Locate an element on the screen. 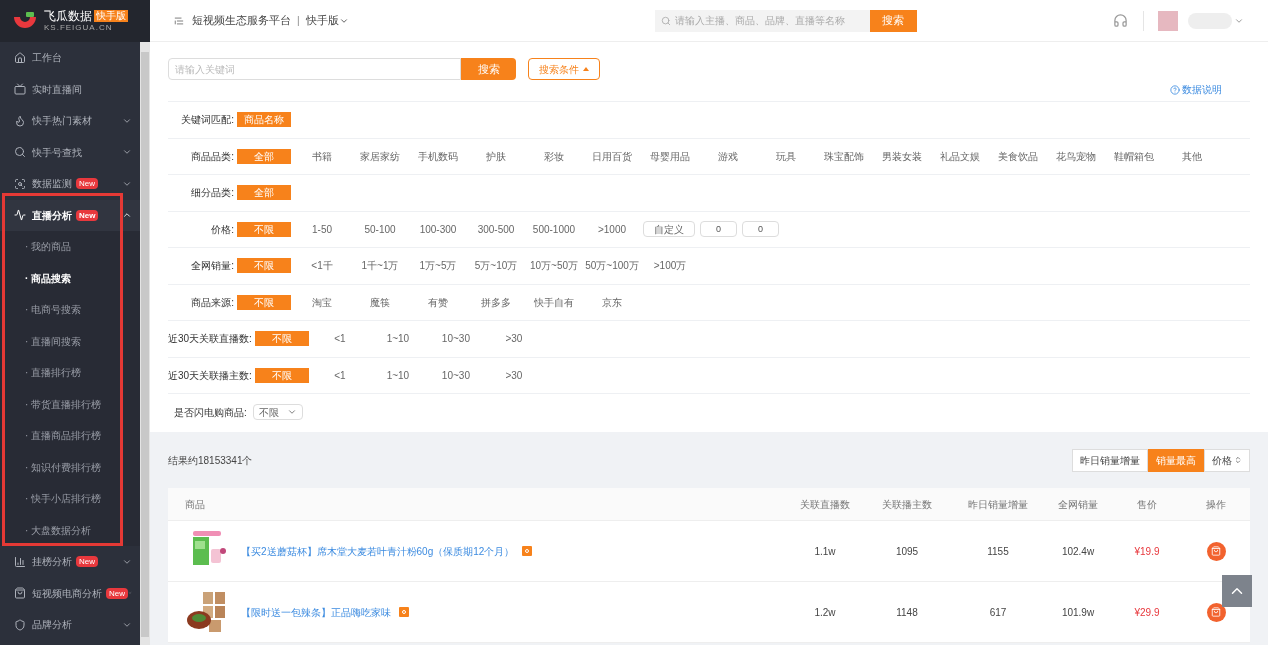  avatar is located at coordinates (1168, 20).